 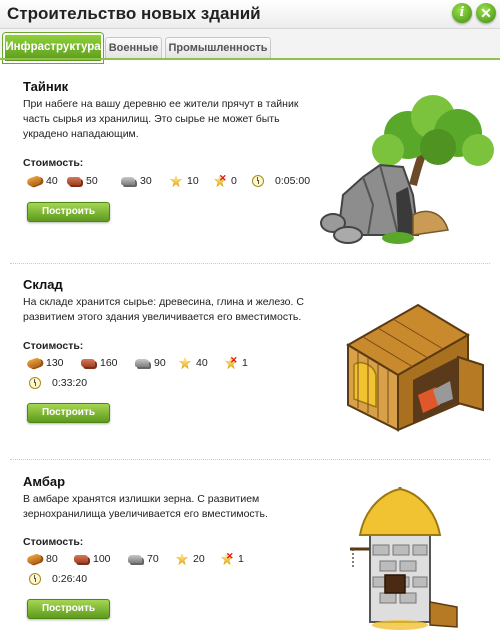 I want to click on cost-time-row: 0:26:40, so click(x=127, y=579).